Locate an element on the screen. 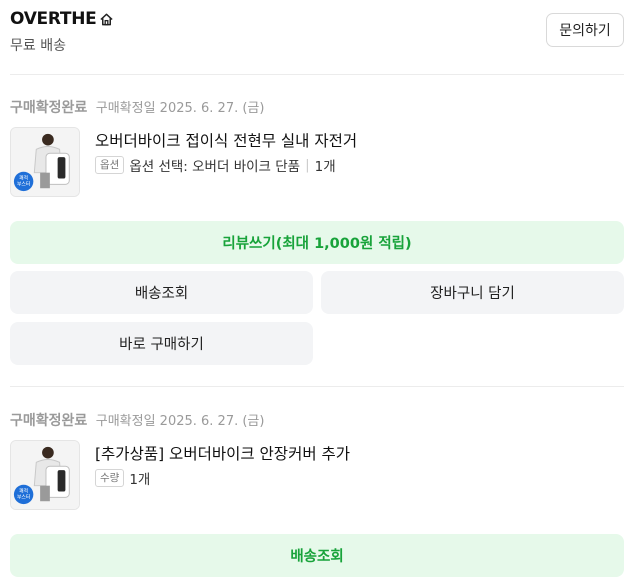 The image size is (628, 588). product-title: 오버더바이크 접이식 전현무 실내 자전거 is located at coordinates (226, 140).